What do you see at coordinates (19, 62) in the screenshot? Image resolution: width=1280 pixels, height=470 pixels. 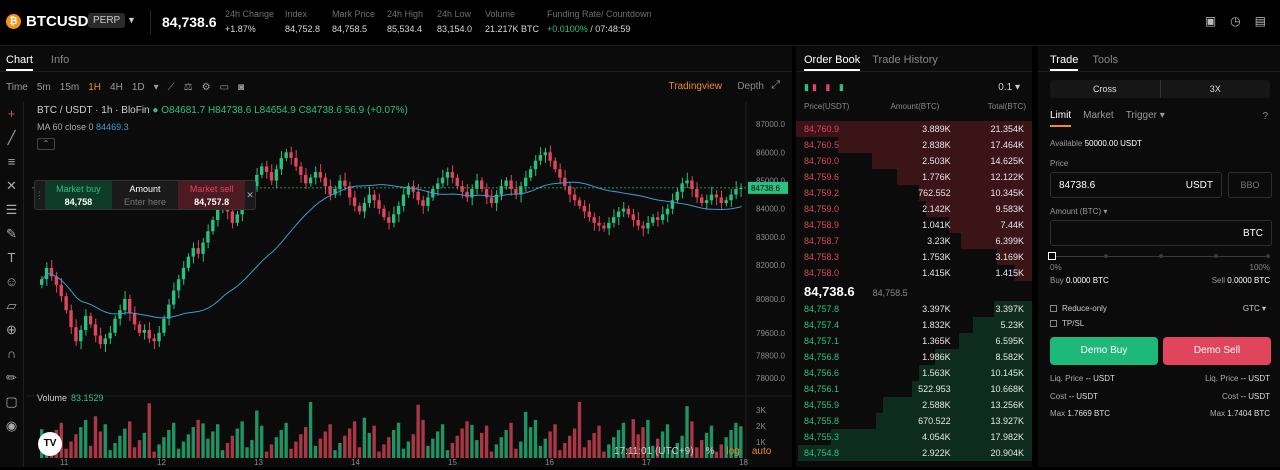 I see `tab-chart: Chart` at bounding box center [19, 62].